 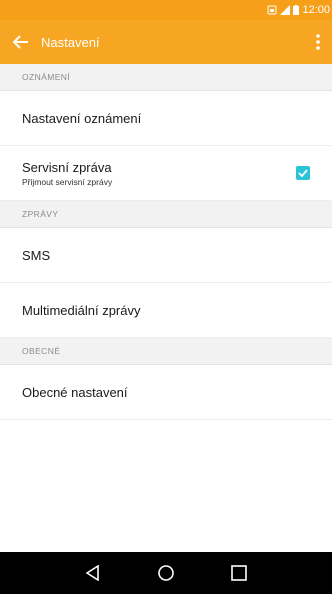 I want to click on list-item-sublabel: Přijmout servisní zprávy, so click(x=67, y=181).